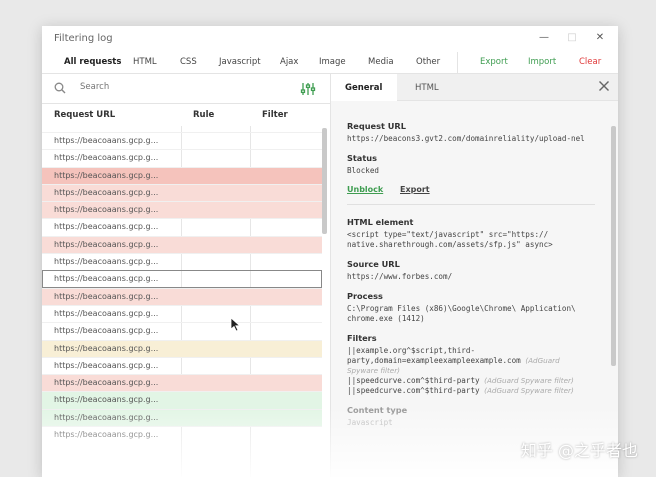 This screenshot has height=477, width=656. I want to click on column-header-url: Request URL, so click(84, 115).